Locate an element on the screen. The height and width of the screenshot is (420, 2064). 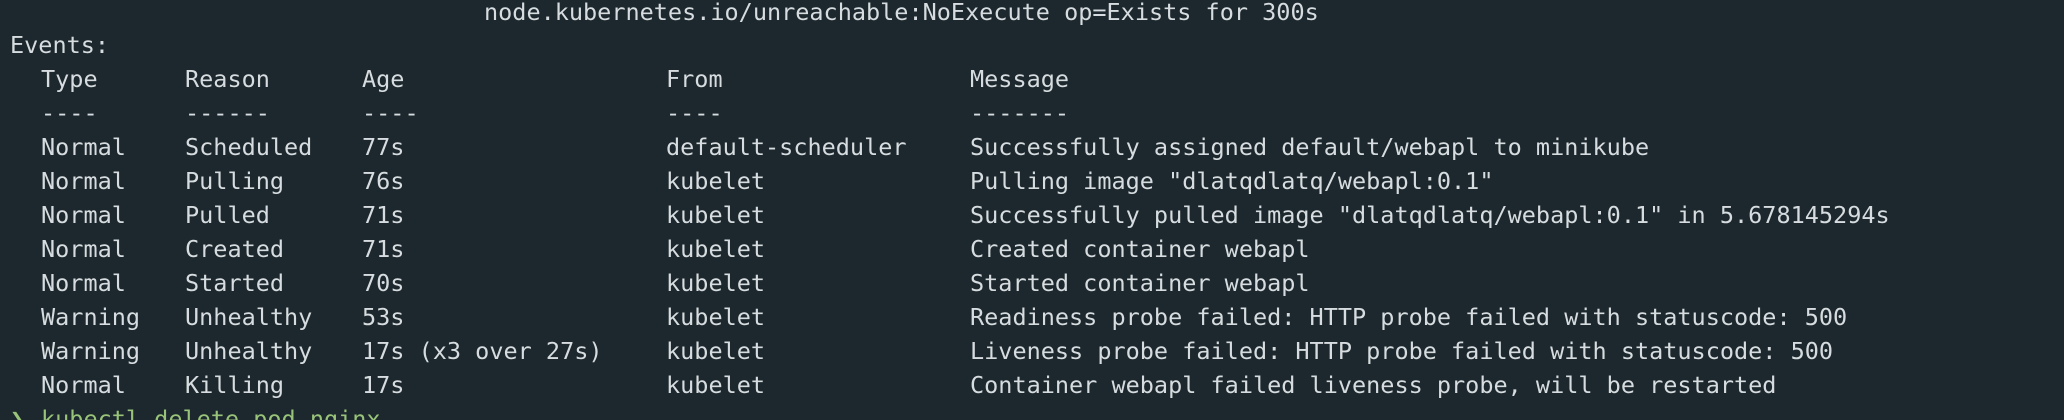
event-age: 76s is located at coordinates (383, 181).